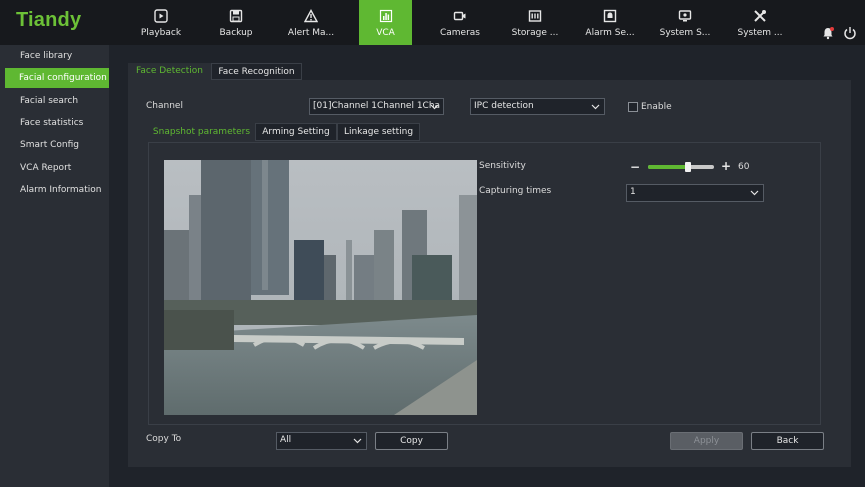 The height and width of the screenshot is (487, 865). What do you see at coordinates (161, 16) in the screenshot?
I see `playback-icon` at bounding box center [161, 16].